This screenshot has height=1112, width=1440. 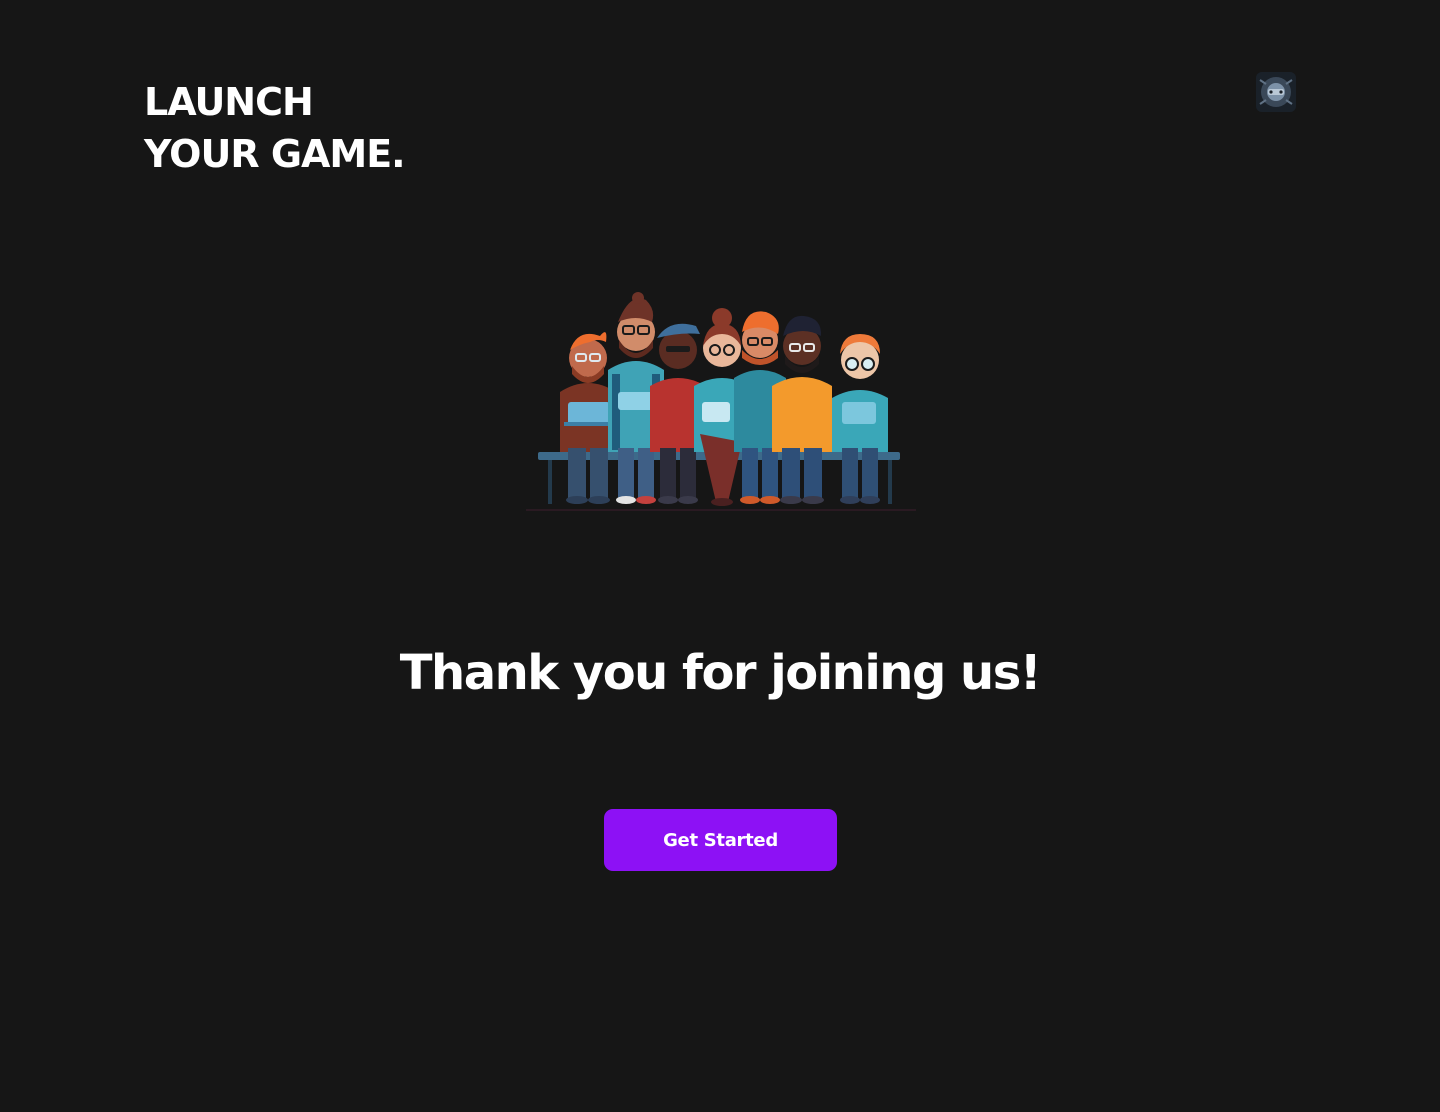 What do you see at coordinates (720, 673) in the screenshot?
I see `page-title: Thank you for joining us!` at bounding box center [720, 673].